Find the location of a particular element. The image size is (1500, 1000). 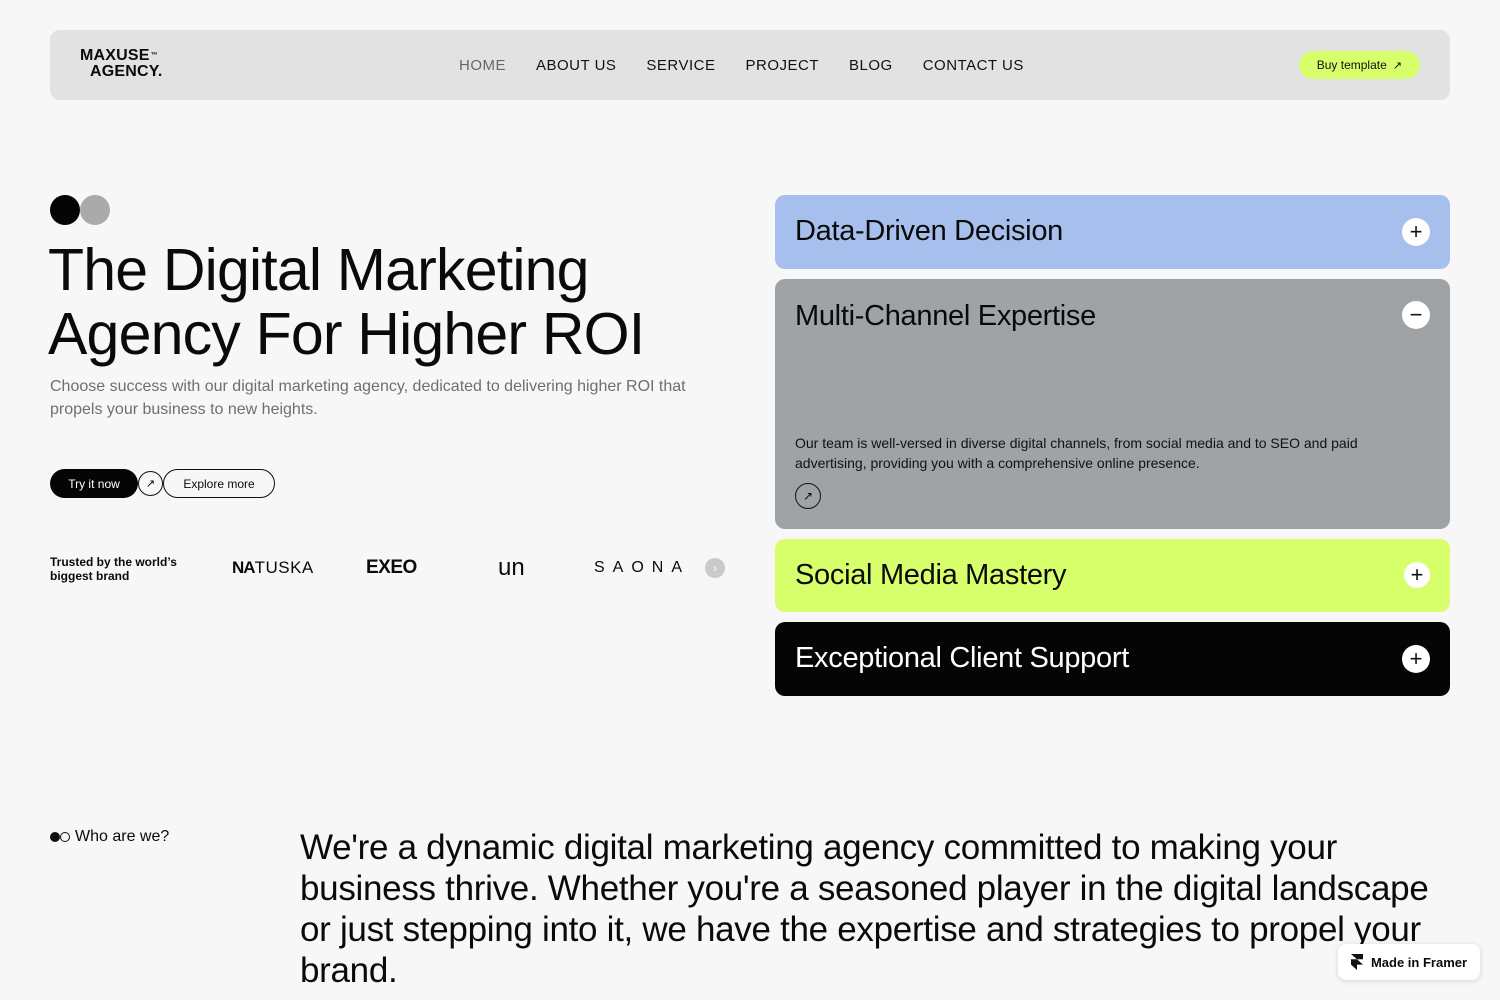

who-are-we-label: Who are we? is located at coordinates (109, 837).